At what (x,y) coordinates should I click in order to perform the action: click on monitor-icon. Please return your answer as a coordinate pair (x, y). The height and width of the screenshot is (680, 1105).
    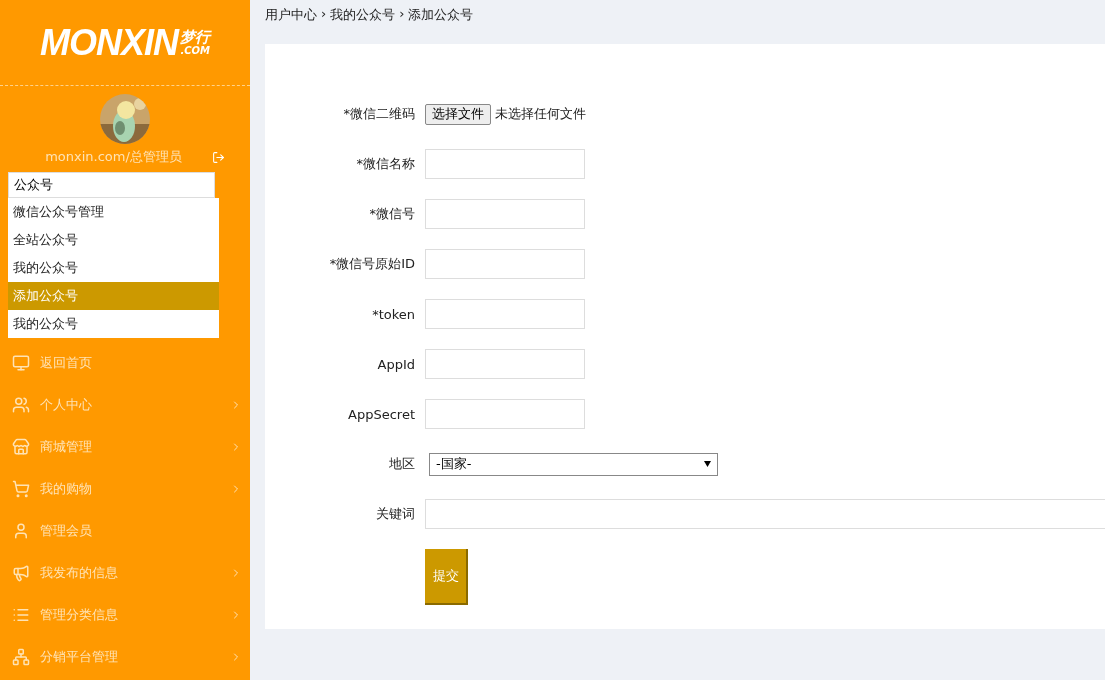
    Looking at the image, I should click on (21, 363).